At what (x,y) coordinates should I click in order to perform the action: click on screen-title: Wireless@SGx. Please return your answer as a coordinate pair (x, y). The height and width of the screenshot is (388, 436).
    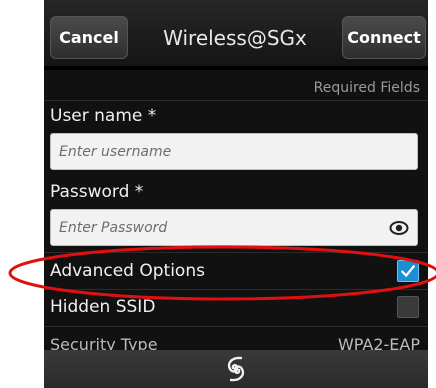
    Looking at the image, I should click on (235, 38).